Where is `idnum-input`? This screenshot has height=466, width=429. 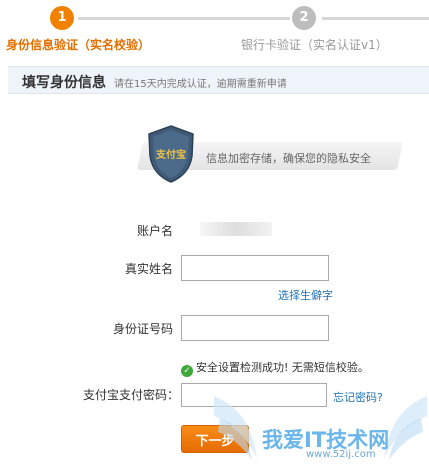
idnum-input is located at coordinates (255, 328).